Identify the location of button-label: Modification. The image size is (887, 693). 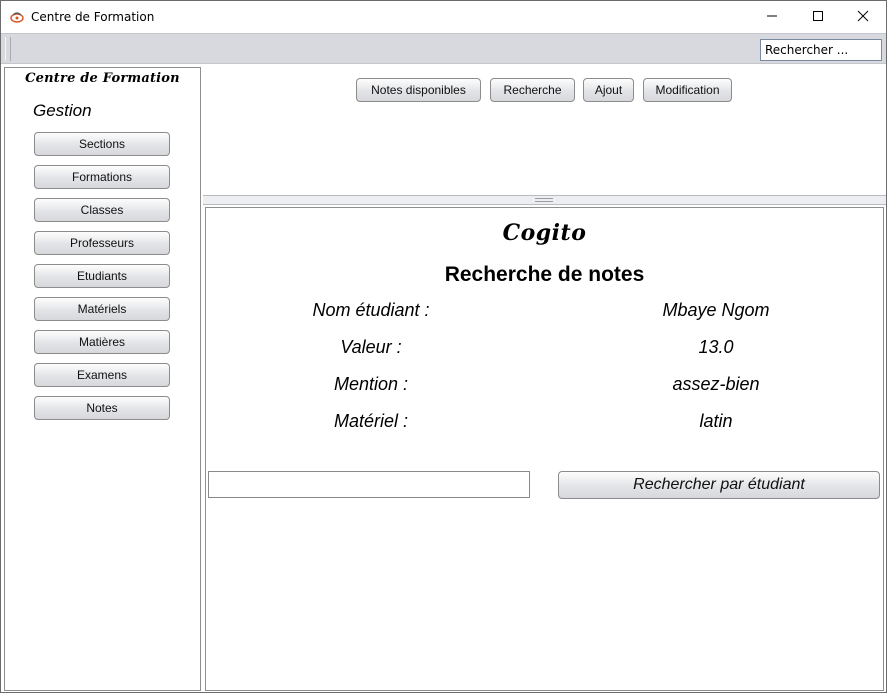
(687, 90).